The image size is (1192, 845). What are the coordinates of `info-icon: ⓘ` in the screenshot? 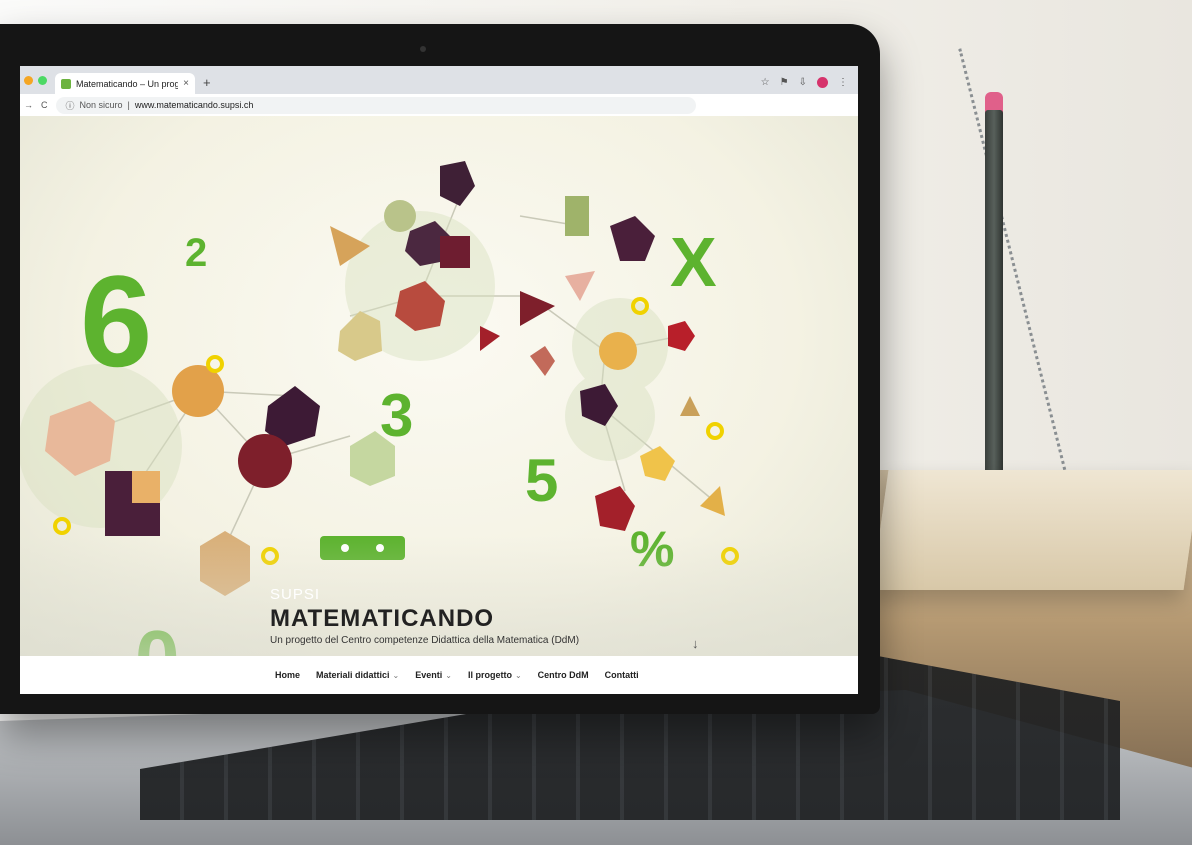 It's located at (70, 105).